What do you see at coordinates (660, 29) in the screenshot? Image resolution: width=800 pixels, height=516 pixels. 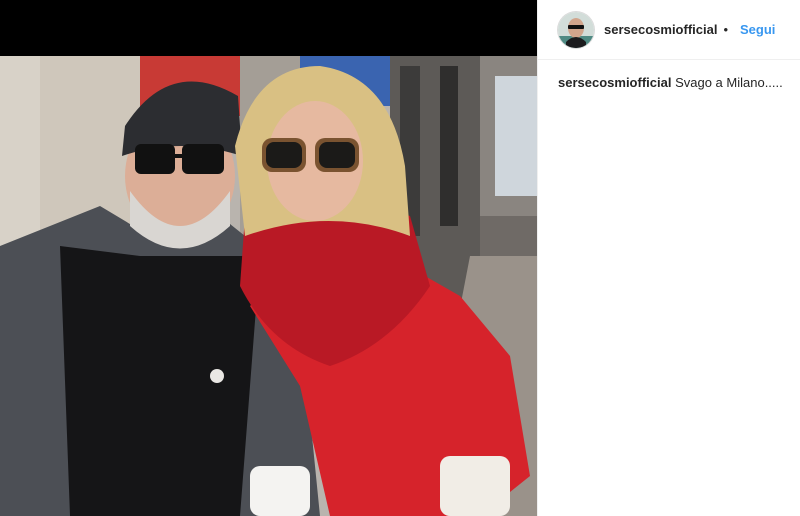 I see `post-username: sersecosmiofficial` at bounding box center [660, 29].